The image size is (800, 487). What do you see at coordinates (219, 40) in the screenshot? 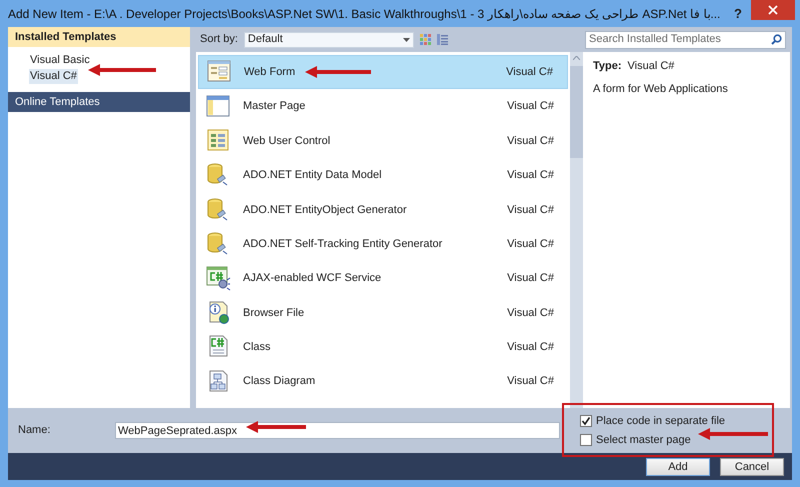
I see `sort-label: Sort by:` at bounding box center [219, 40].